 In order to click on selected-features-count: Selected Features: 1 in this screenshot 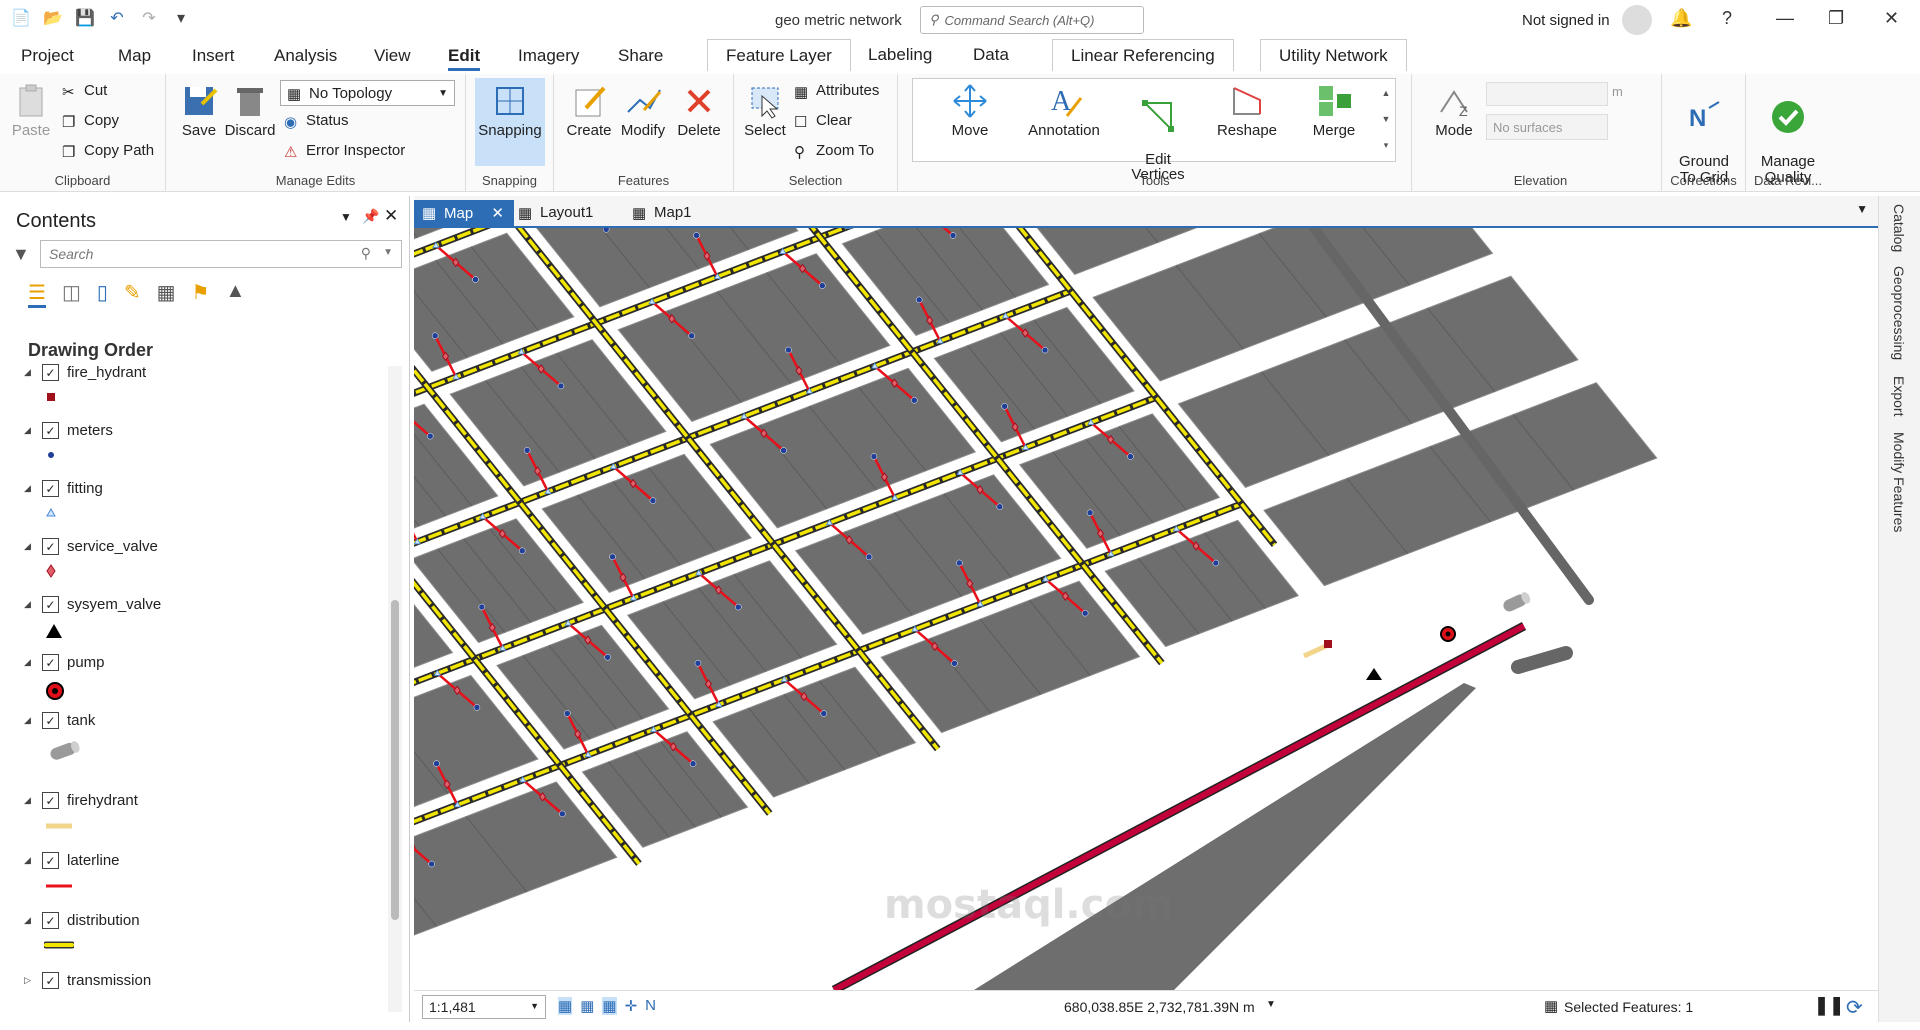, I will do `click(1628, 1007)`.